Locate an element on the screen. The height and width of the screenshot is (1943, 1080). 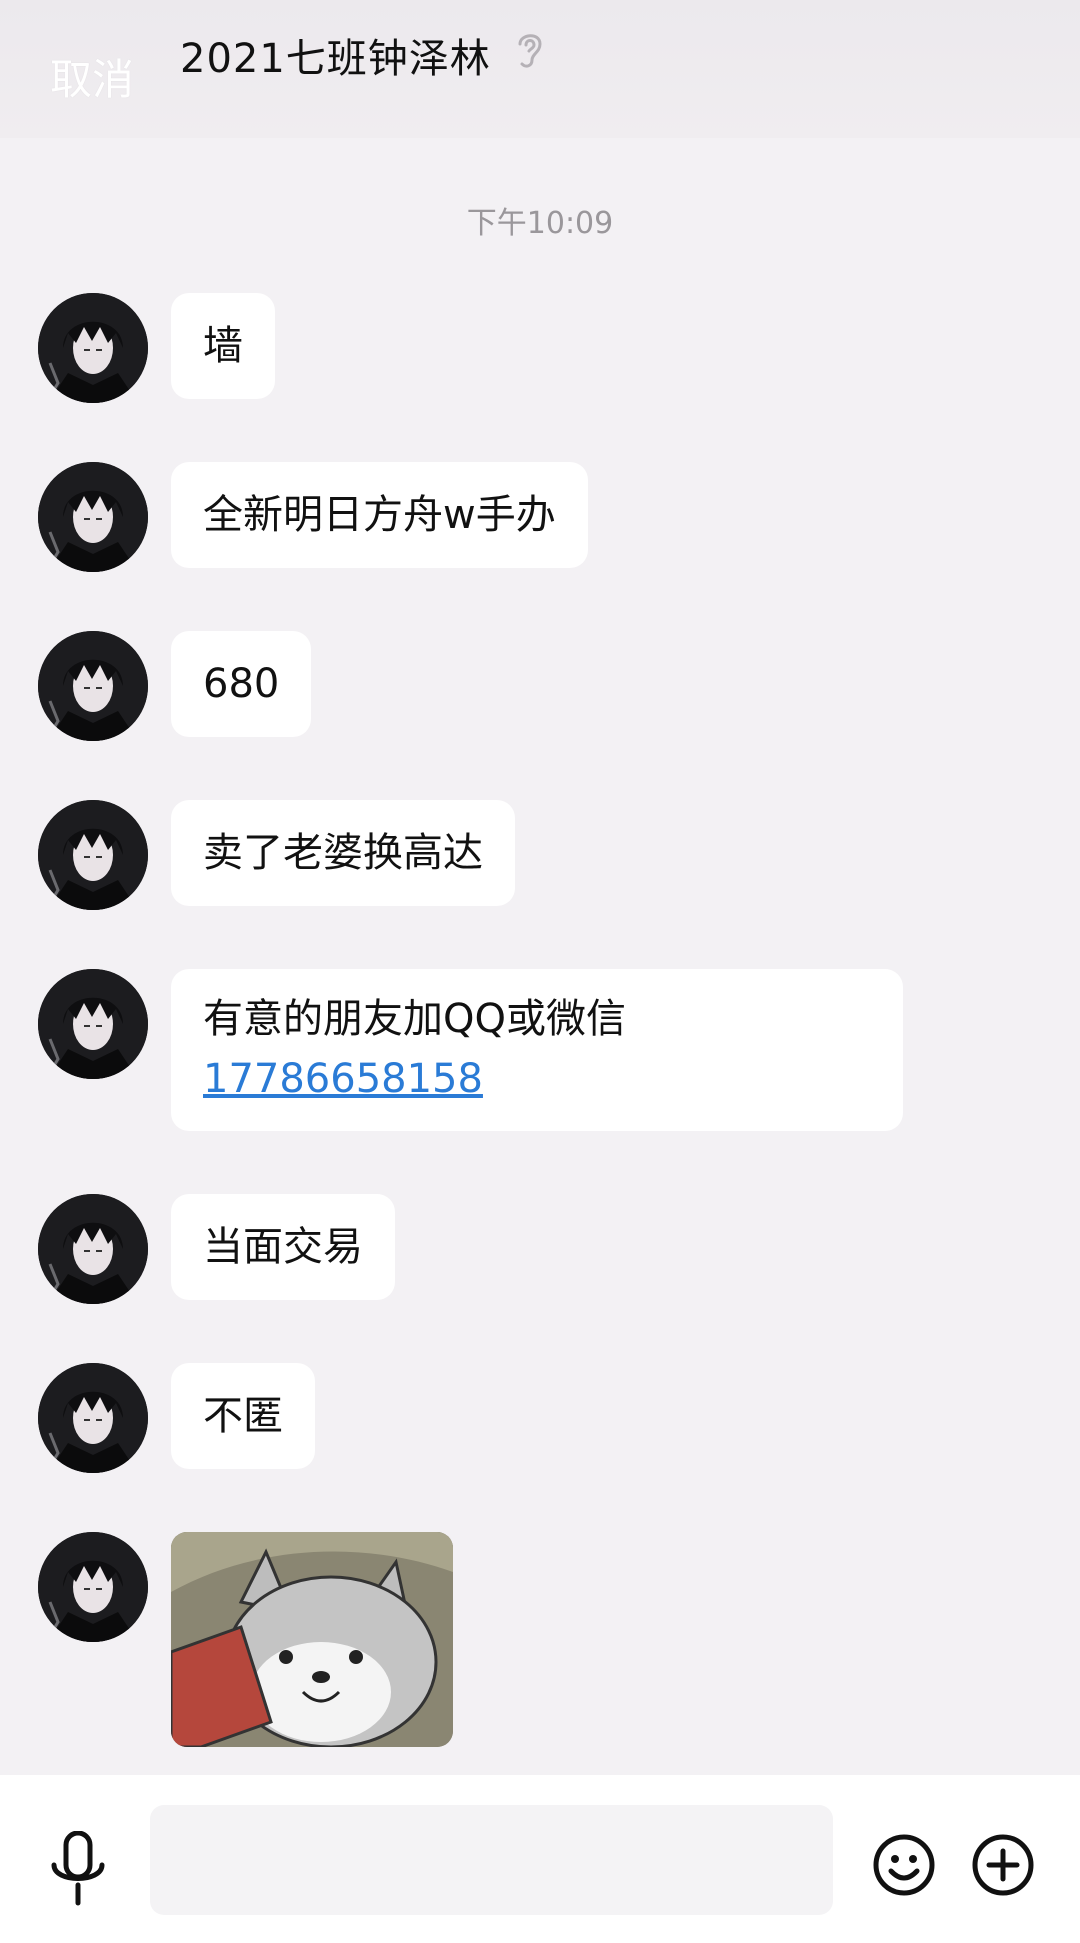
message-bubble: 不匿 is located at coordinates (243, 1416).